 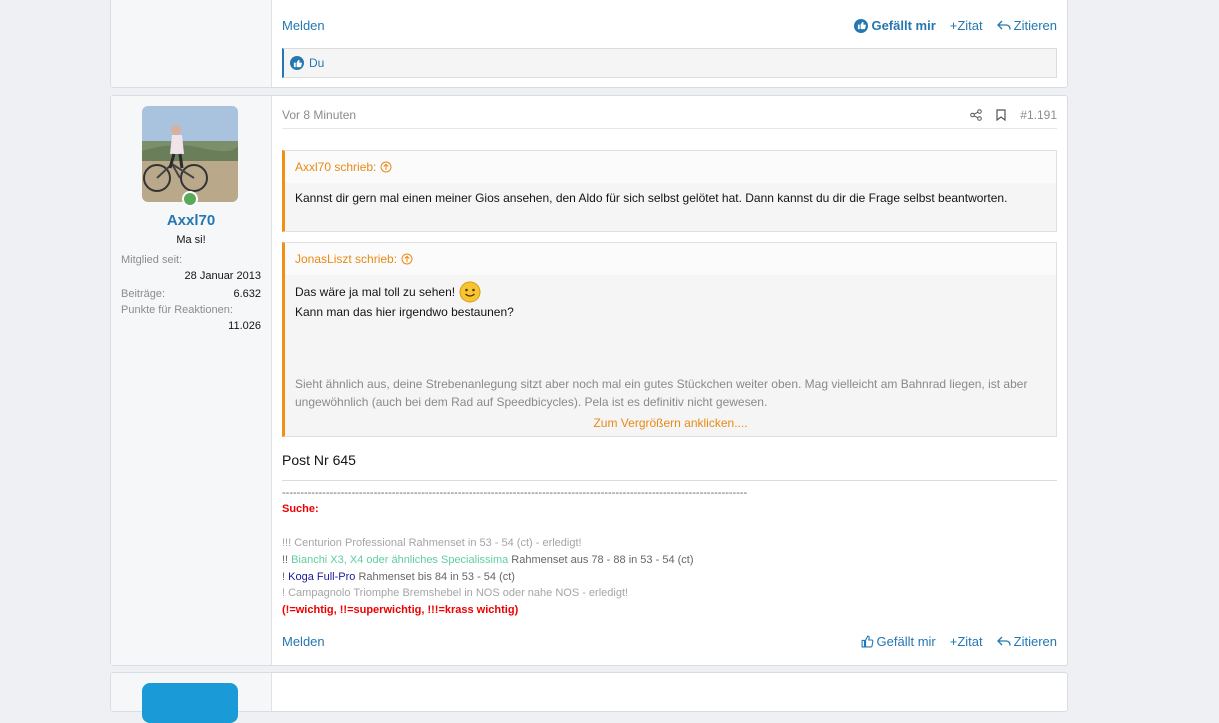 What do you see at coordinates (191, 43) in the screenshot?
I see `previous-post-sidebar` at bounding box center [191, 43].